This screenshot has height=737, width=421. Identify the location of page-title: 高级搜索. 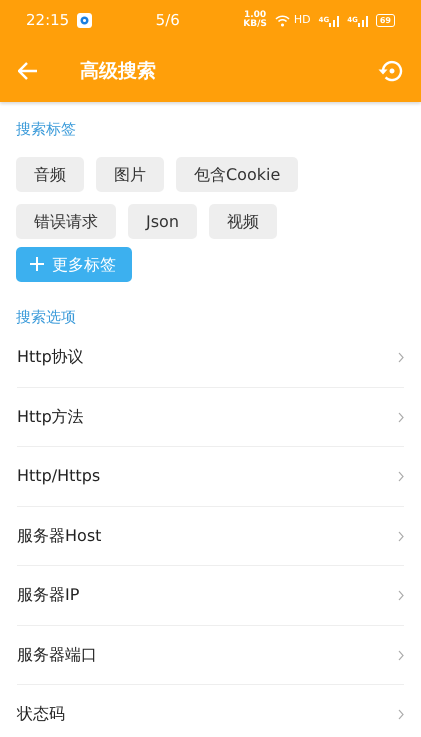
(118, 71).